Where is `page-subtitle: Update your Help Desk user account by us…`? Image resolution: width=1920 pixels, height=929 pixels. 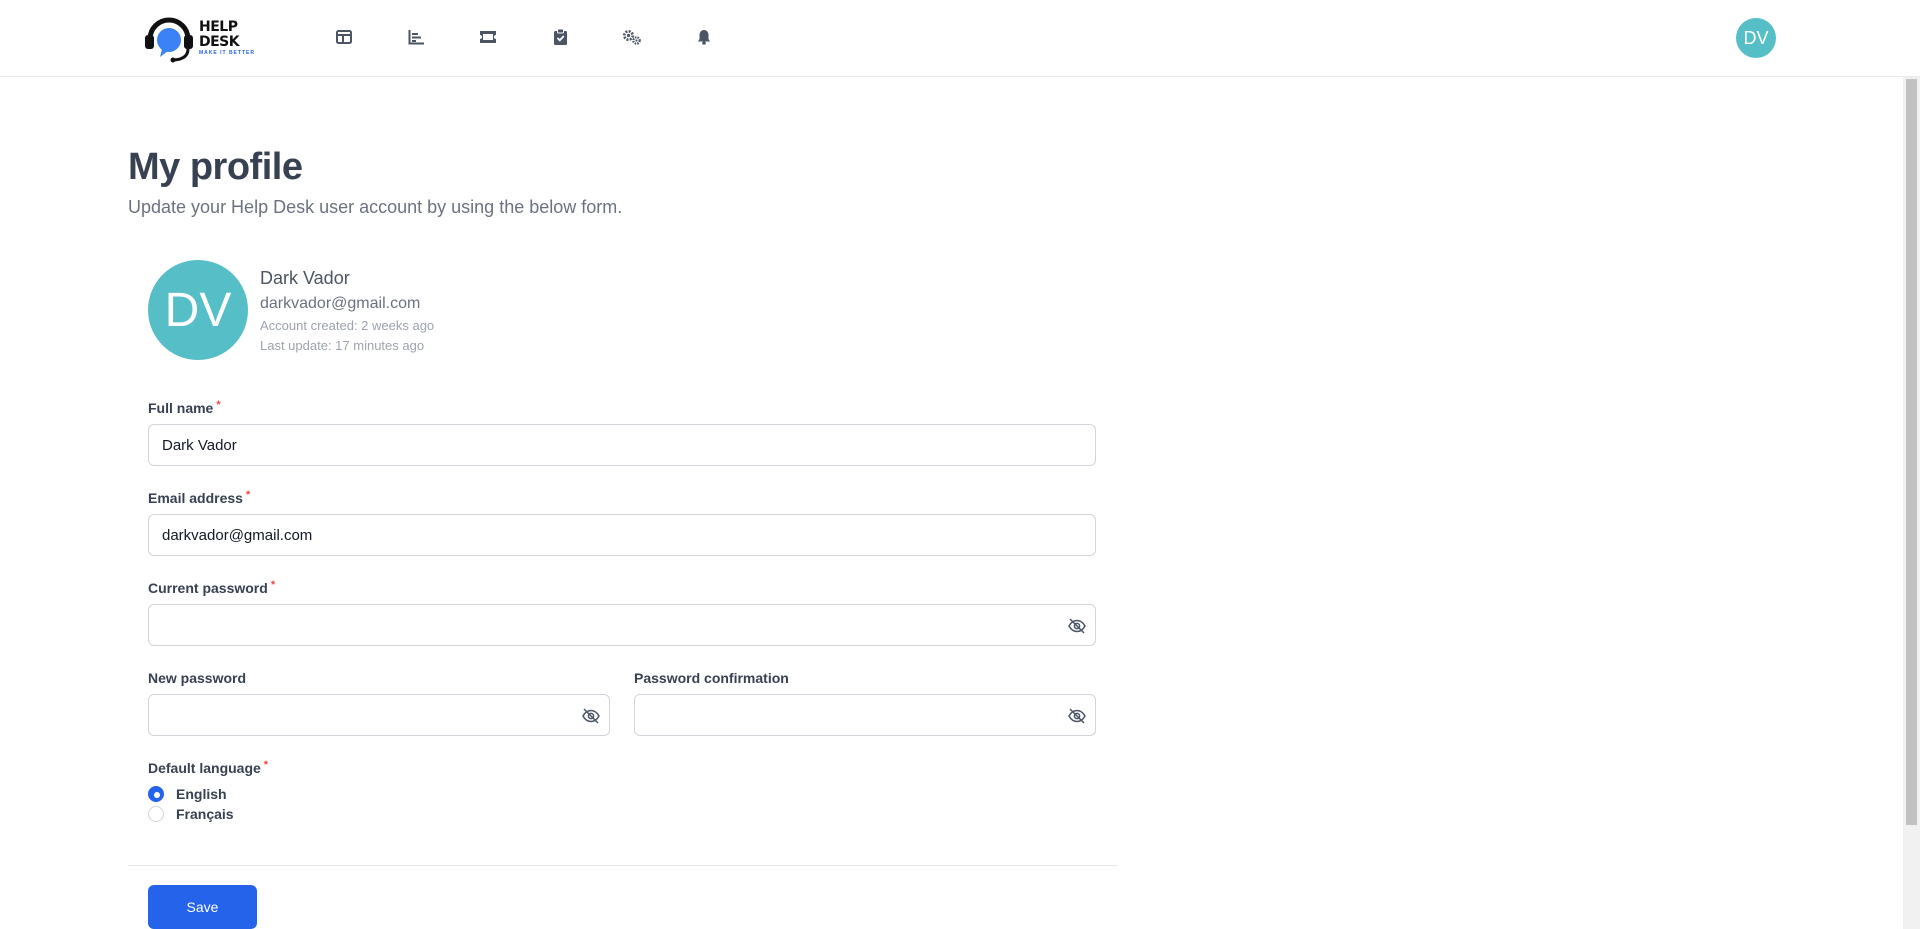 page-subtitle: Update your Help Desk user account by us… is located at coordinates (375, 207).